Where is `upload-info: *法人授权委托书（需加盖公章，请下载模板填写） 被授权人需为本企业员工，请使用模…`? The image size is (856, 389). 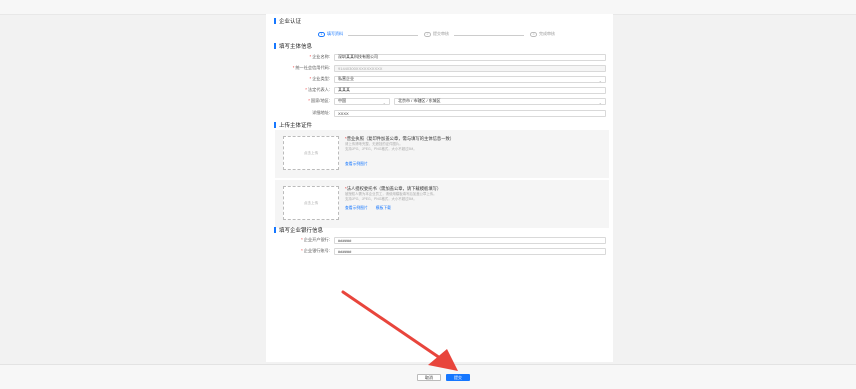 upload-info: *法人授权委托书（需加盖公章，请下载模板填写） 被授权人需为本企业员工，请使用模… is located at coordinates (475, 198).